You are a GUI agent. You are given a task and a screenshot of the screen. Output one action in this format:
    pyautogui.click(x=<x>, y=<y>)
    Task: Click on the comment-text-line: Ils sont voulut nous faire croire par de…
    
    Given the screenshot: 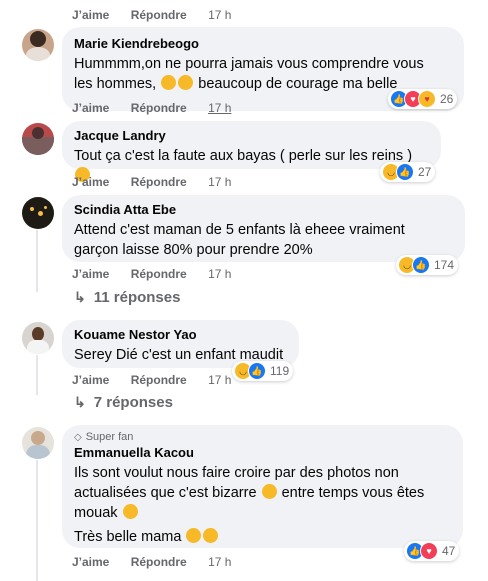 What is the action you would take?
    pyautogui.click(x=236, y=473)
    